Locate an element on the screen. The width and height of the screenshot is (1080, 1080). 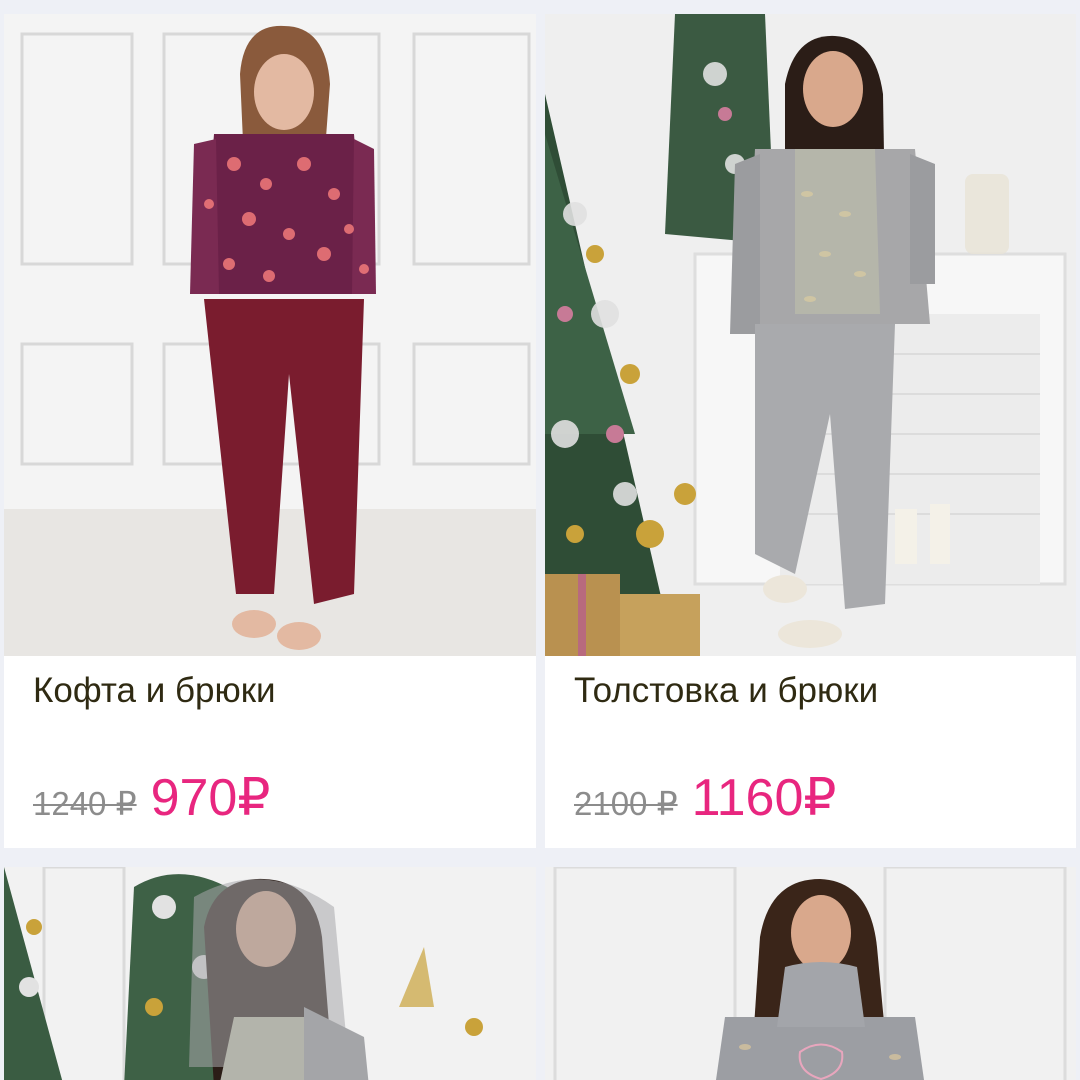
old-price: 2100 ₽ is located at coordinates (626, 803).